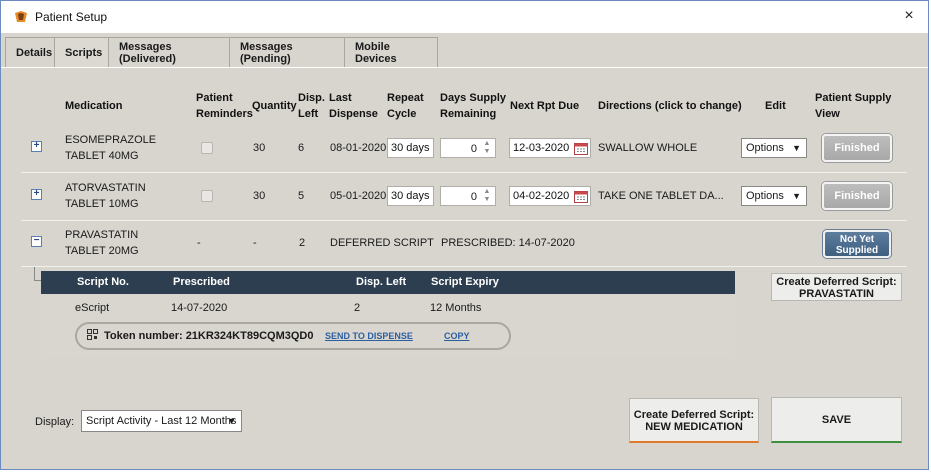 This screenshot has height=472, width=931. I want to click on medication-form: TABLET 10MG, so click(102, 204).